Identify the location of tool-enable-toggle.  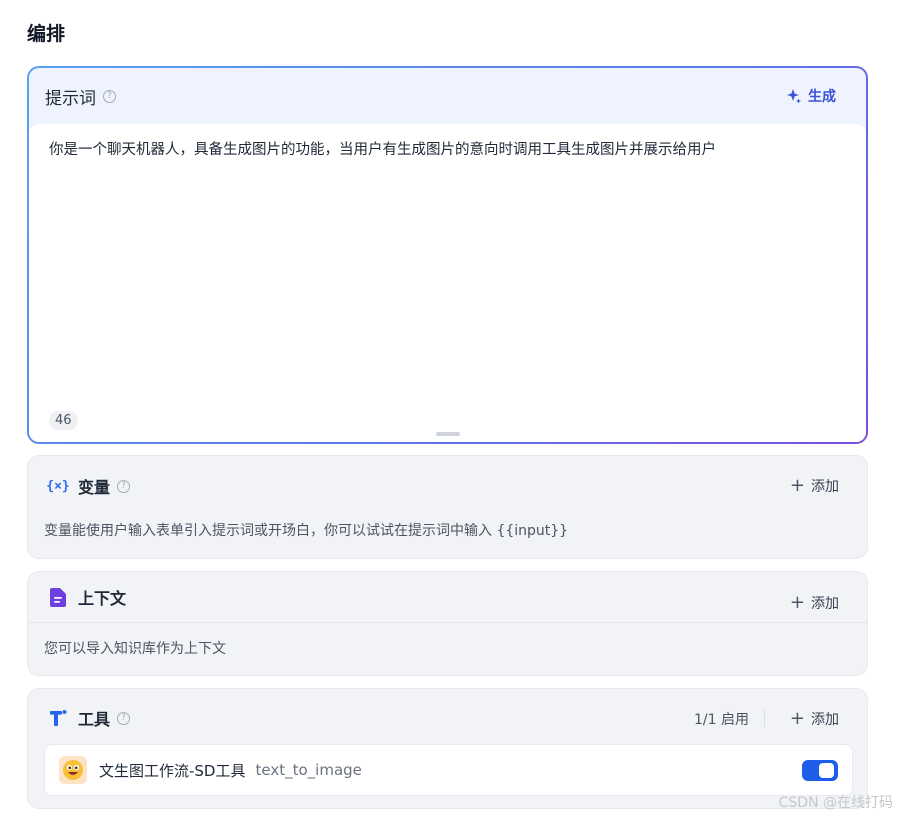
(820, 770).